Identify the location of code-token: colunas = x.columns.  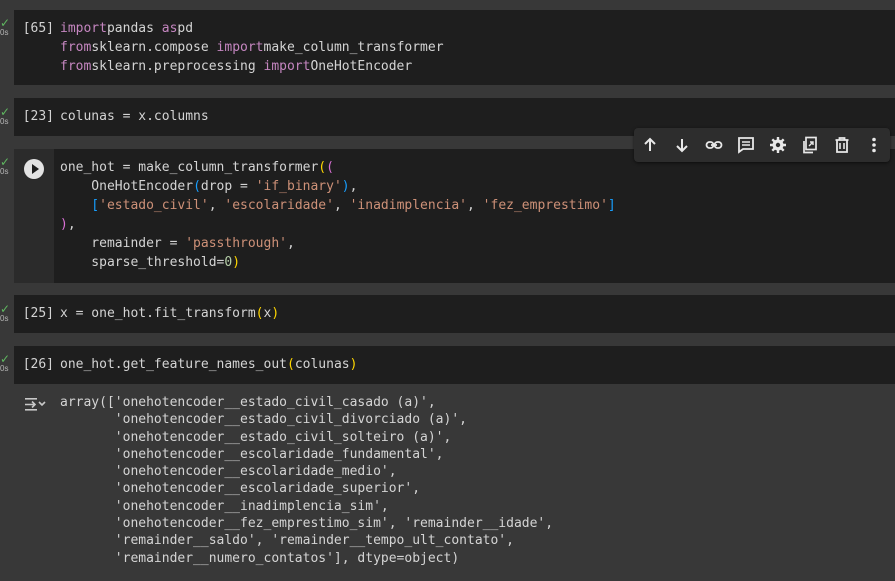
(134, 116).